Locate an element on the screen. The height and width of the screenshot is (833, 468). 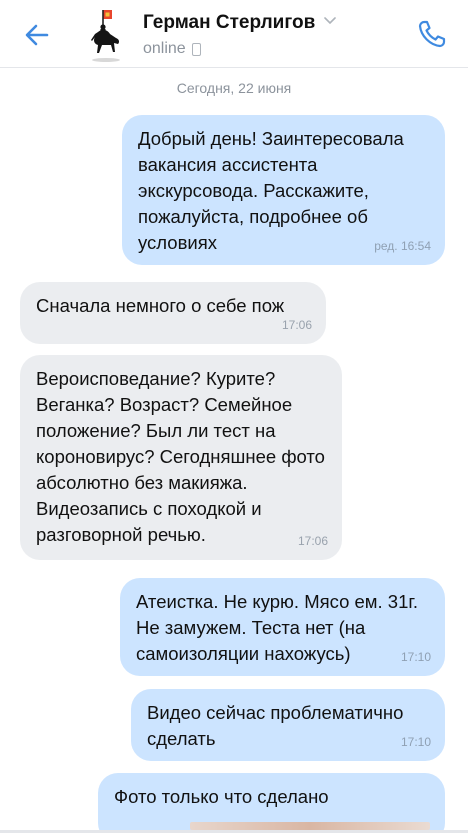
chat-header: Герман Стерлигов online is located at coordinates (234, 34).